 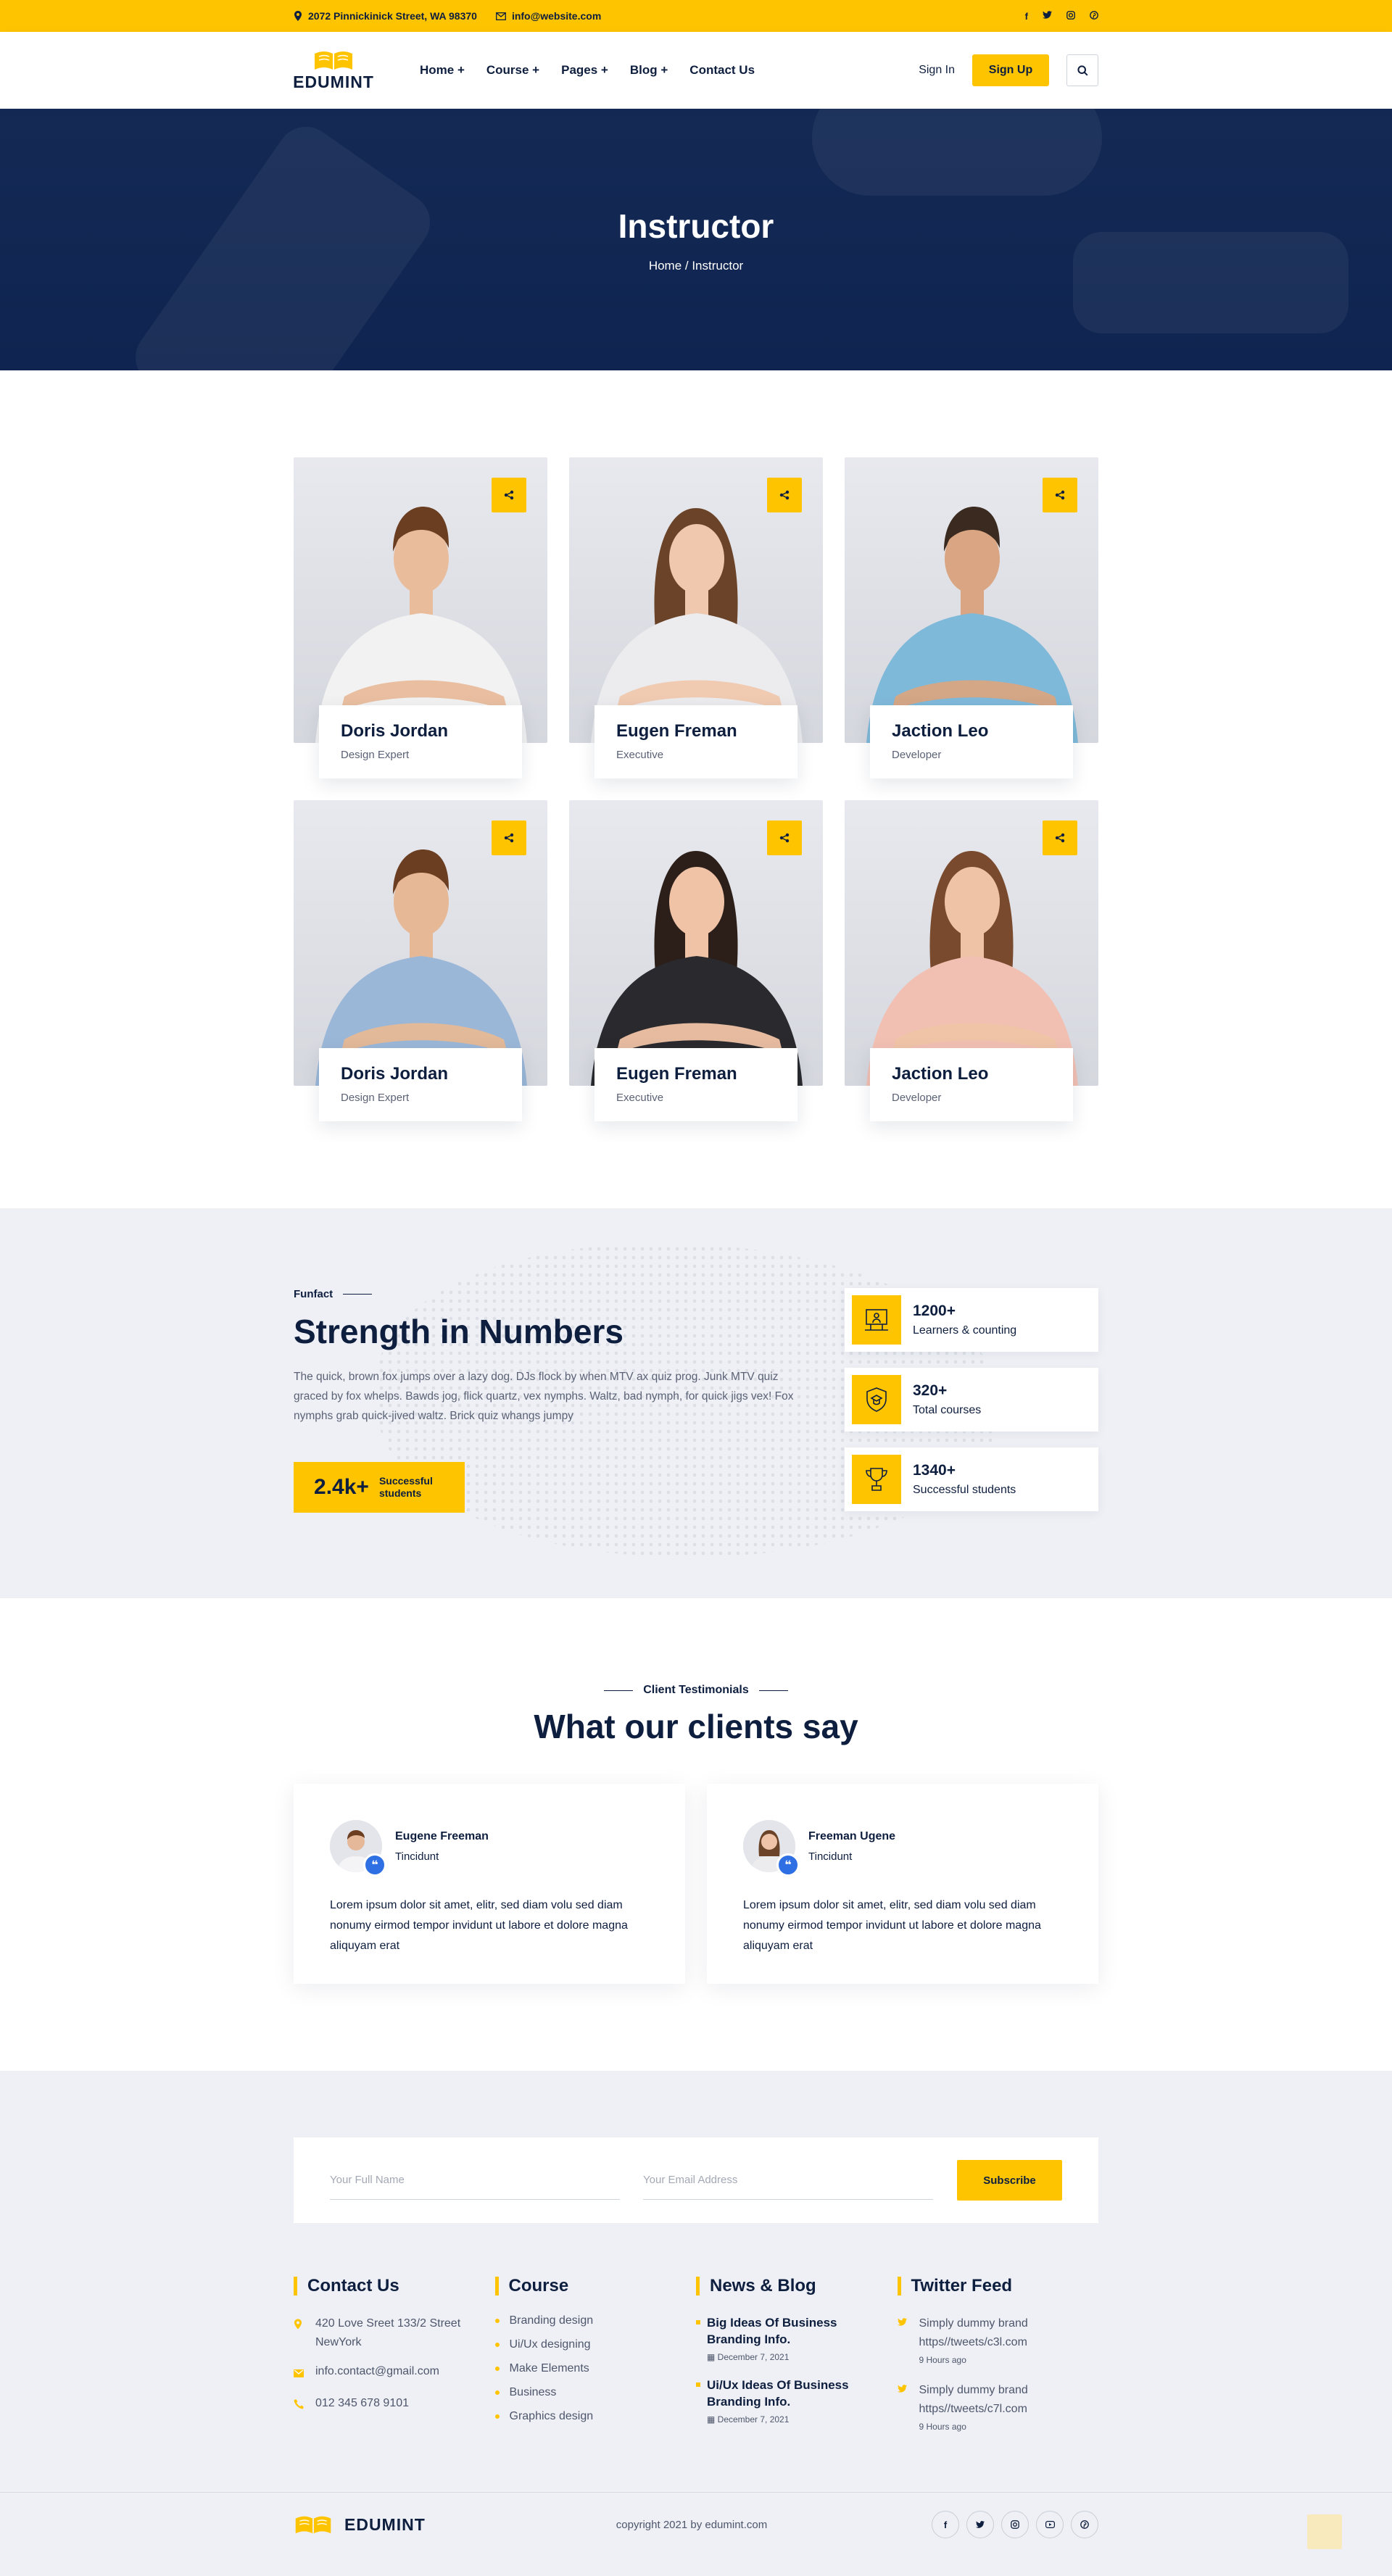 What do you see at coordinates (550, 2344) in the screenshot?
I see `course-link-text: Ui/Ux designing` at bounding box center [550, 2344].